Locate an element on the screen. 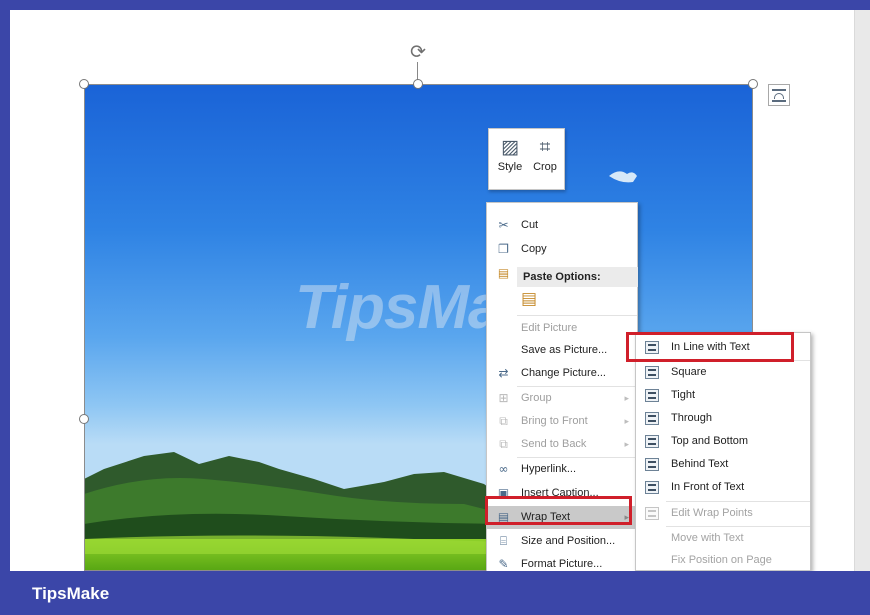 The width and height of the screenshot is (870, 615). square-wrap-icon is located at coordinates (652, 372).